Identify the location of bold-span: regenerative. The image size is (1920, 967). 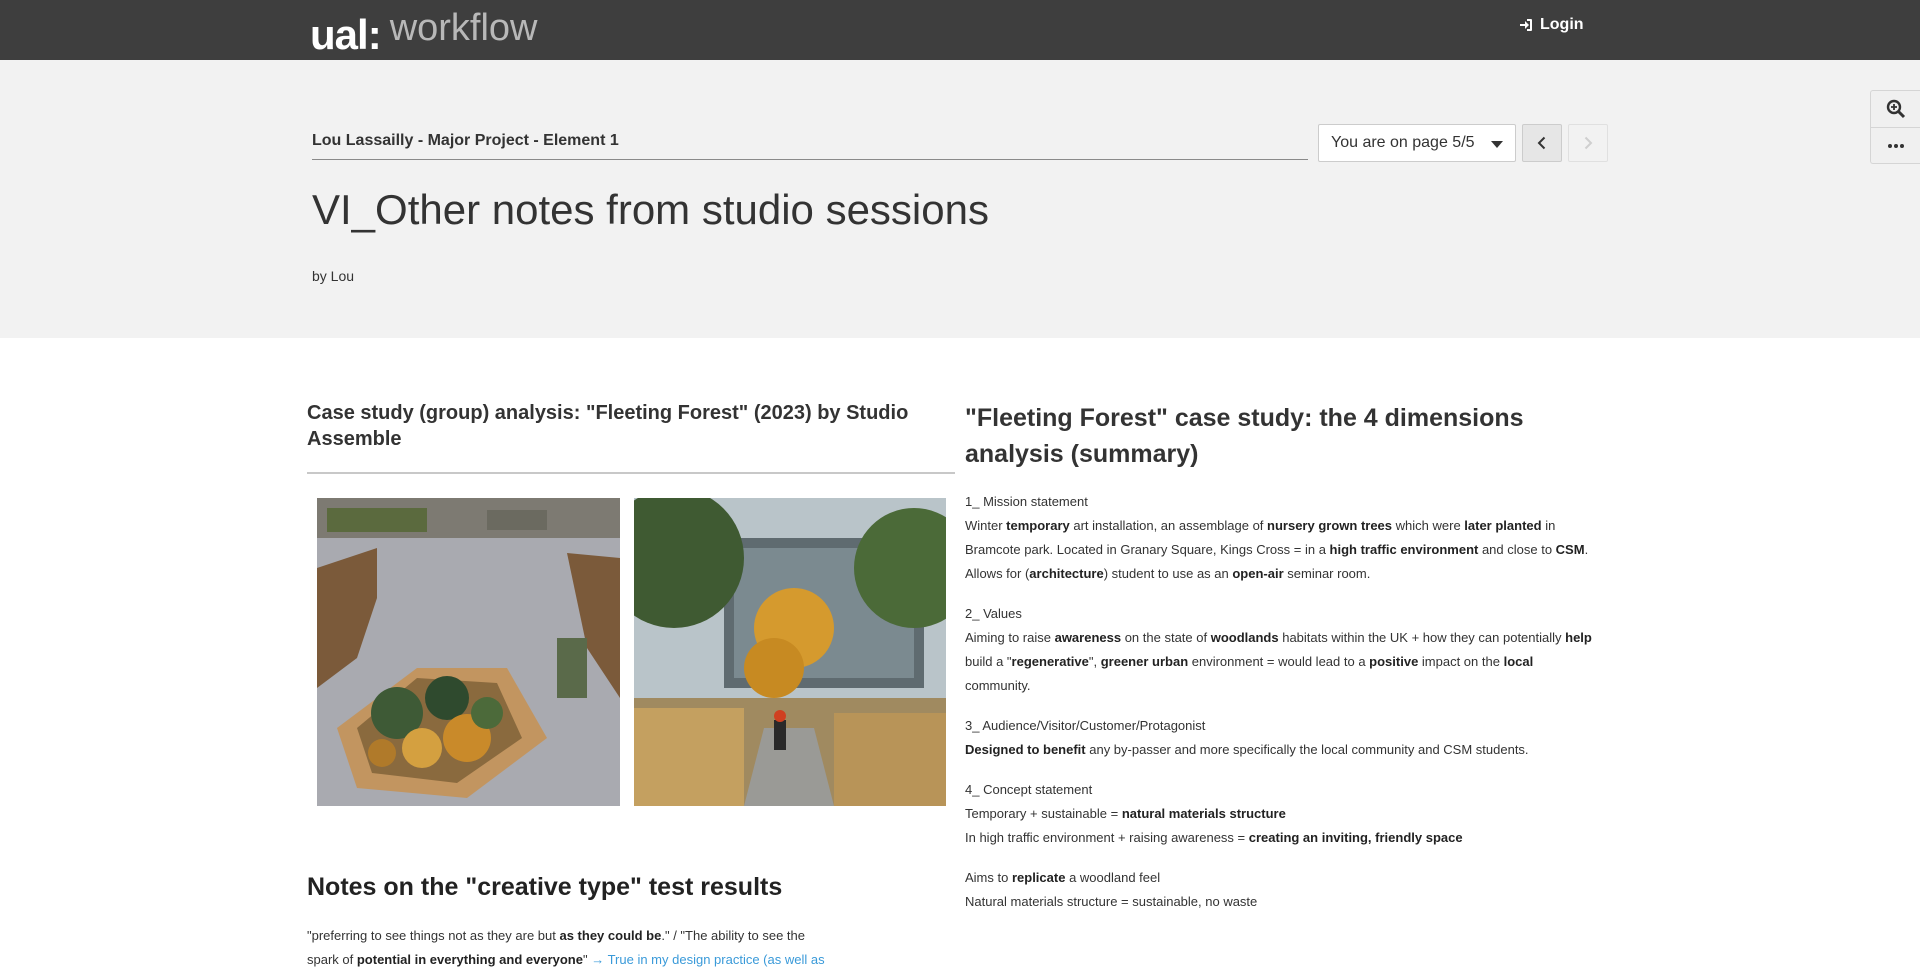
(1050, 661).